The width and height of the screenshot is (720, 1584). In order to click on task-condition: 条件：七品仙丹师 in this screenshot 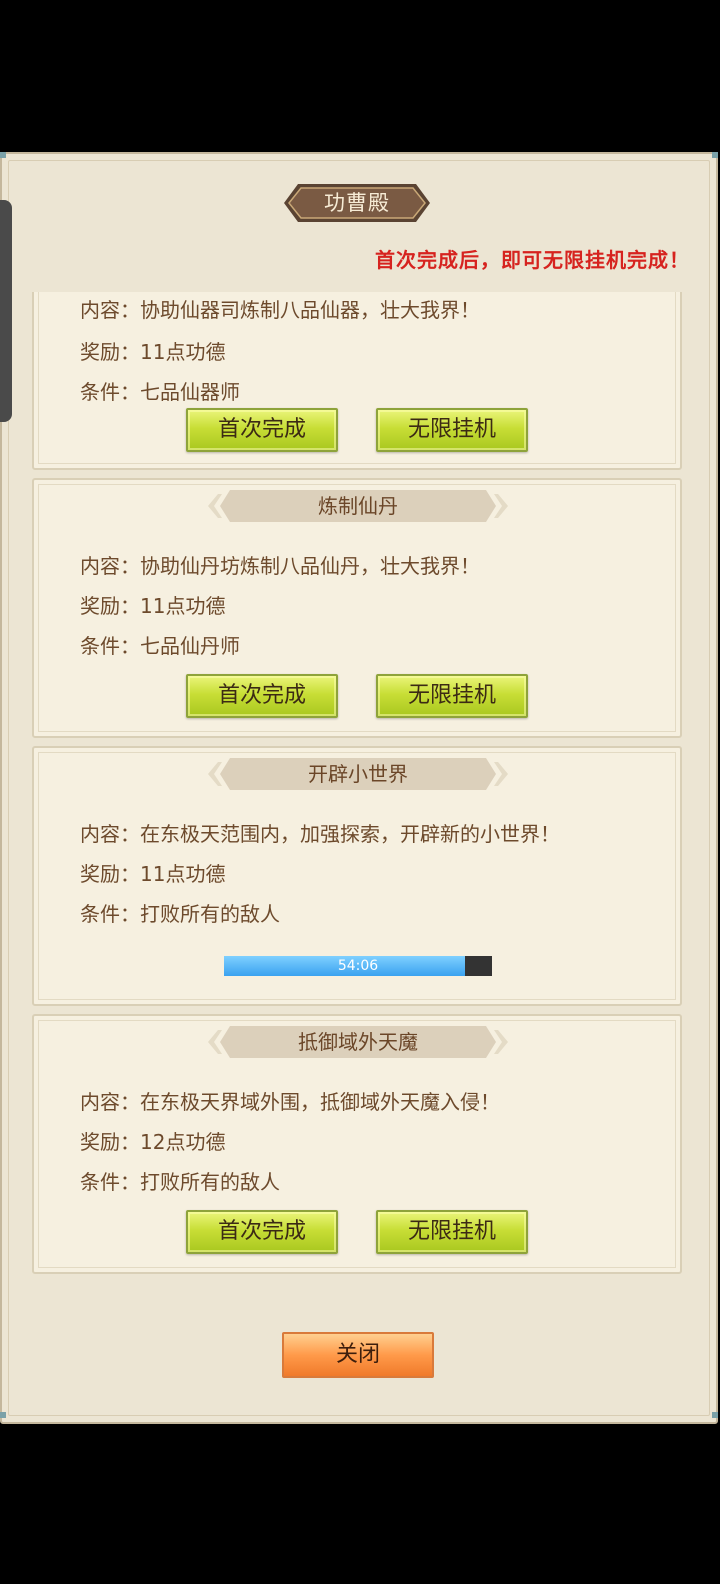, I will do `click(160, 646)`.